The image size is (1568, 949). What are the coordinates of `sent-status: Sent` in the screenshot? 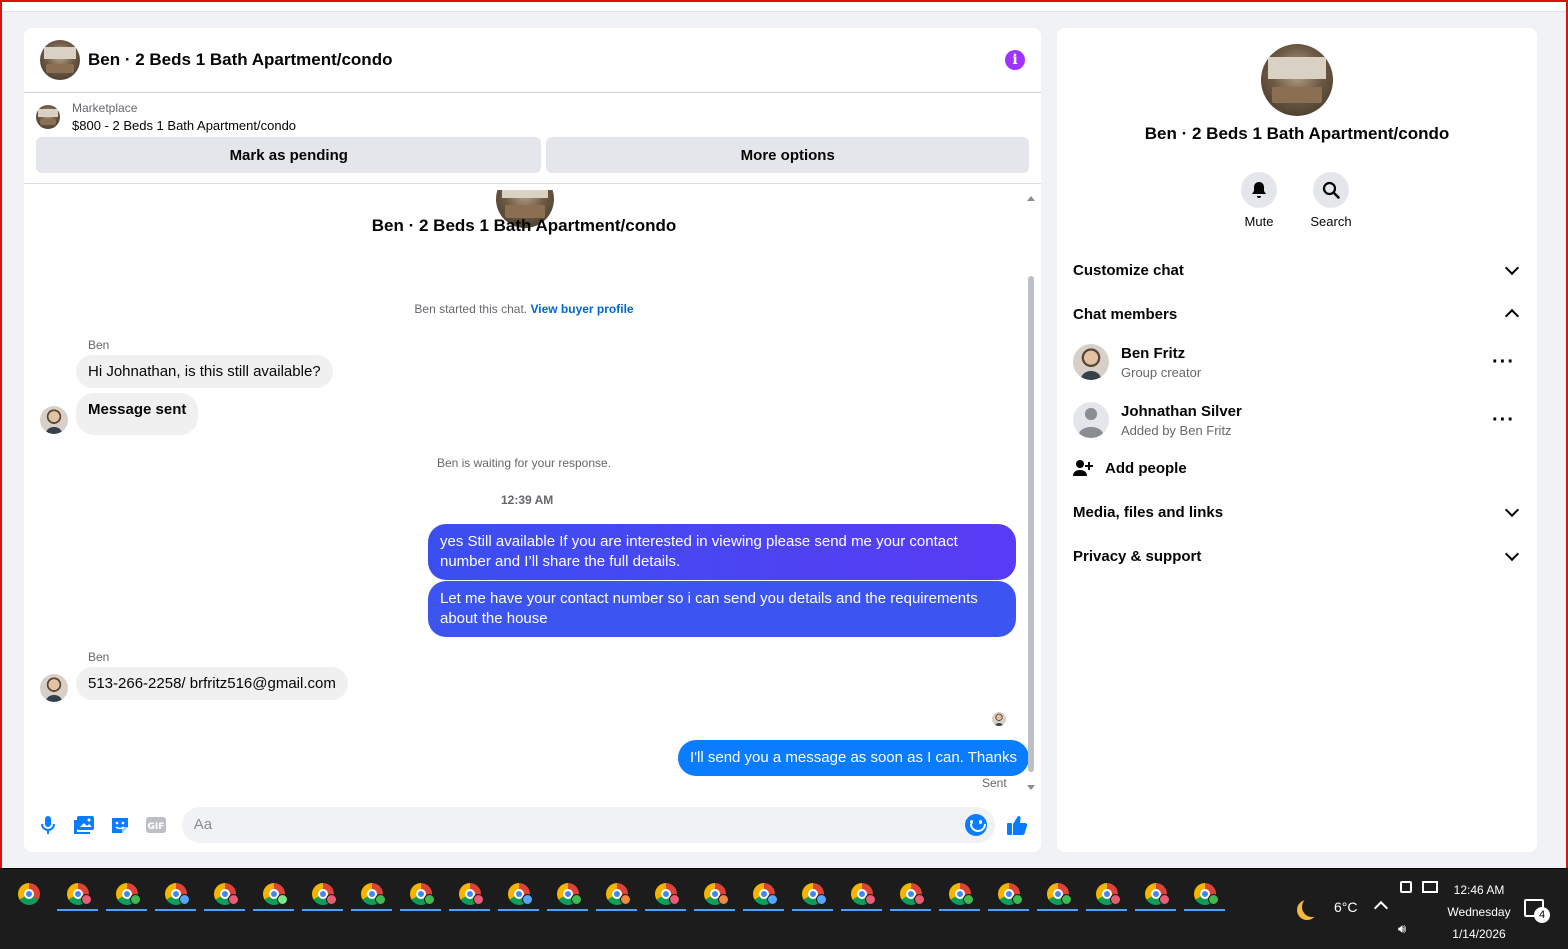 It's located at (994, 783).